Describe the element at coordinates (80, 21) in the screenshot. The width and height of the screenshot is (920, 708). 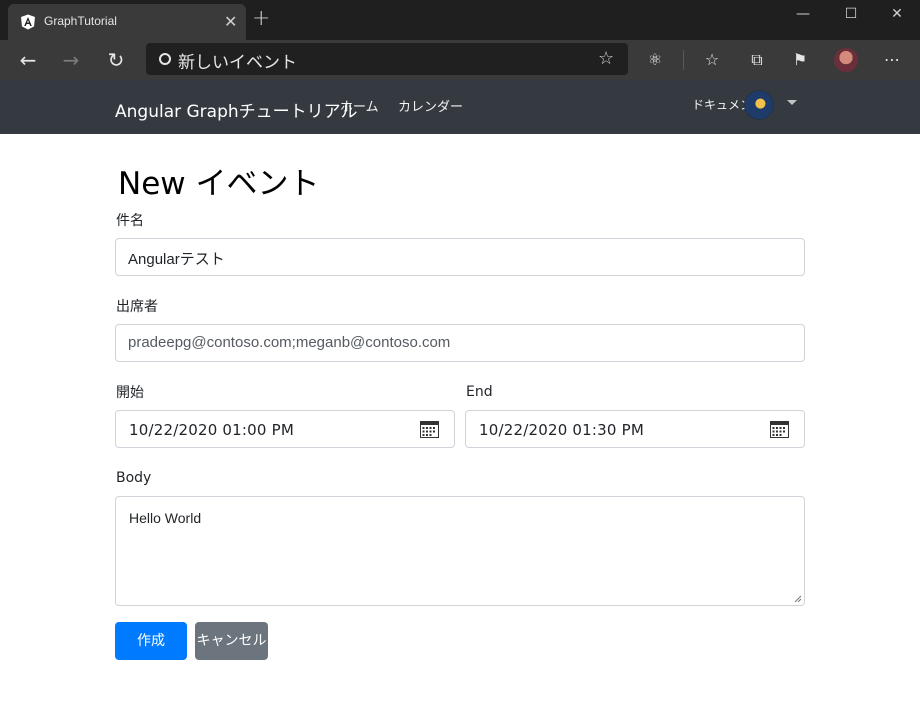
I see `tab-title: GraphTutorial` at that location.